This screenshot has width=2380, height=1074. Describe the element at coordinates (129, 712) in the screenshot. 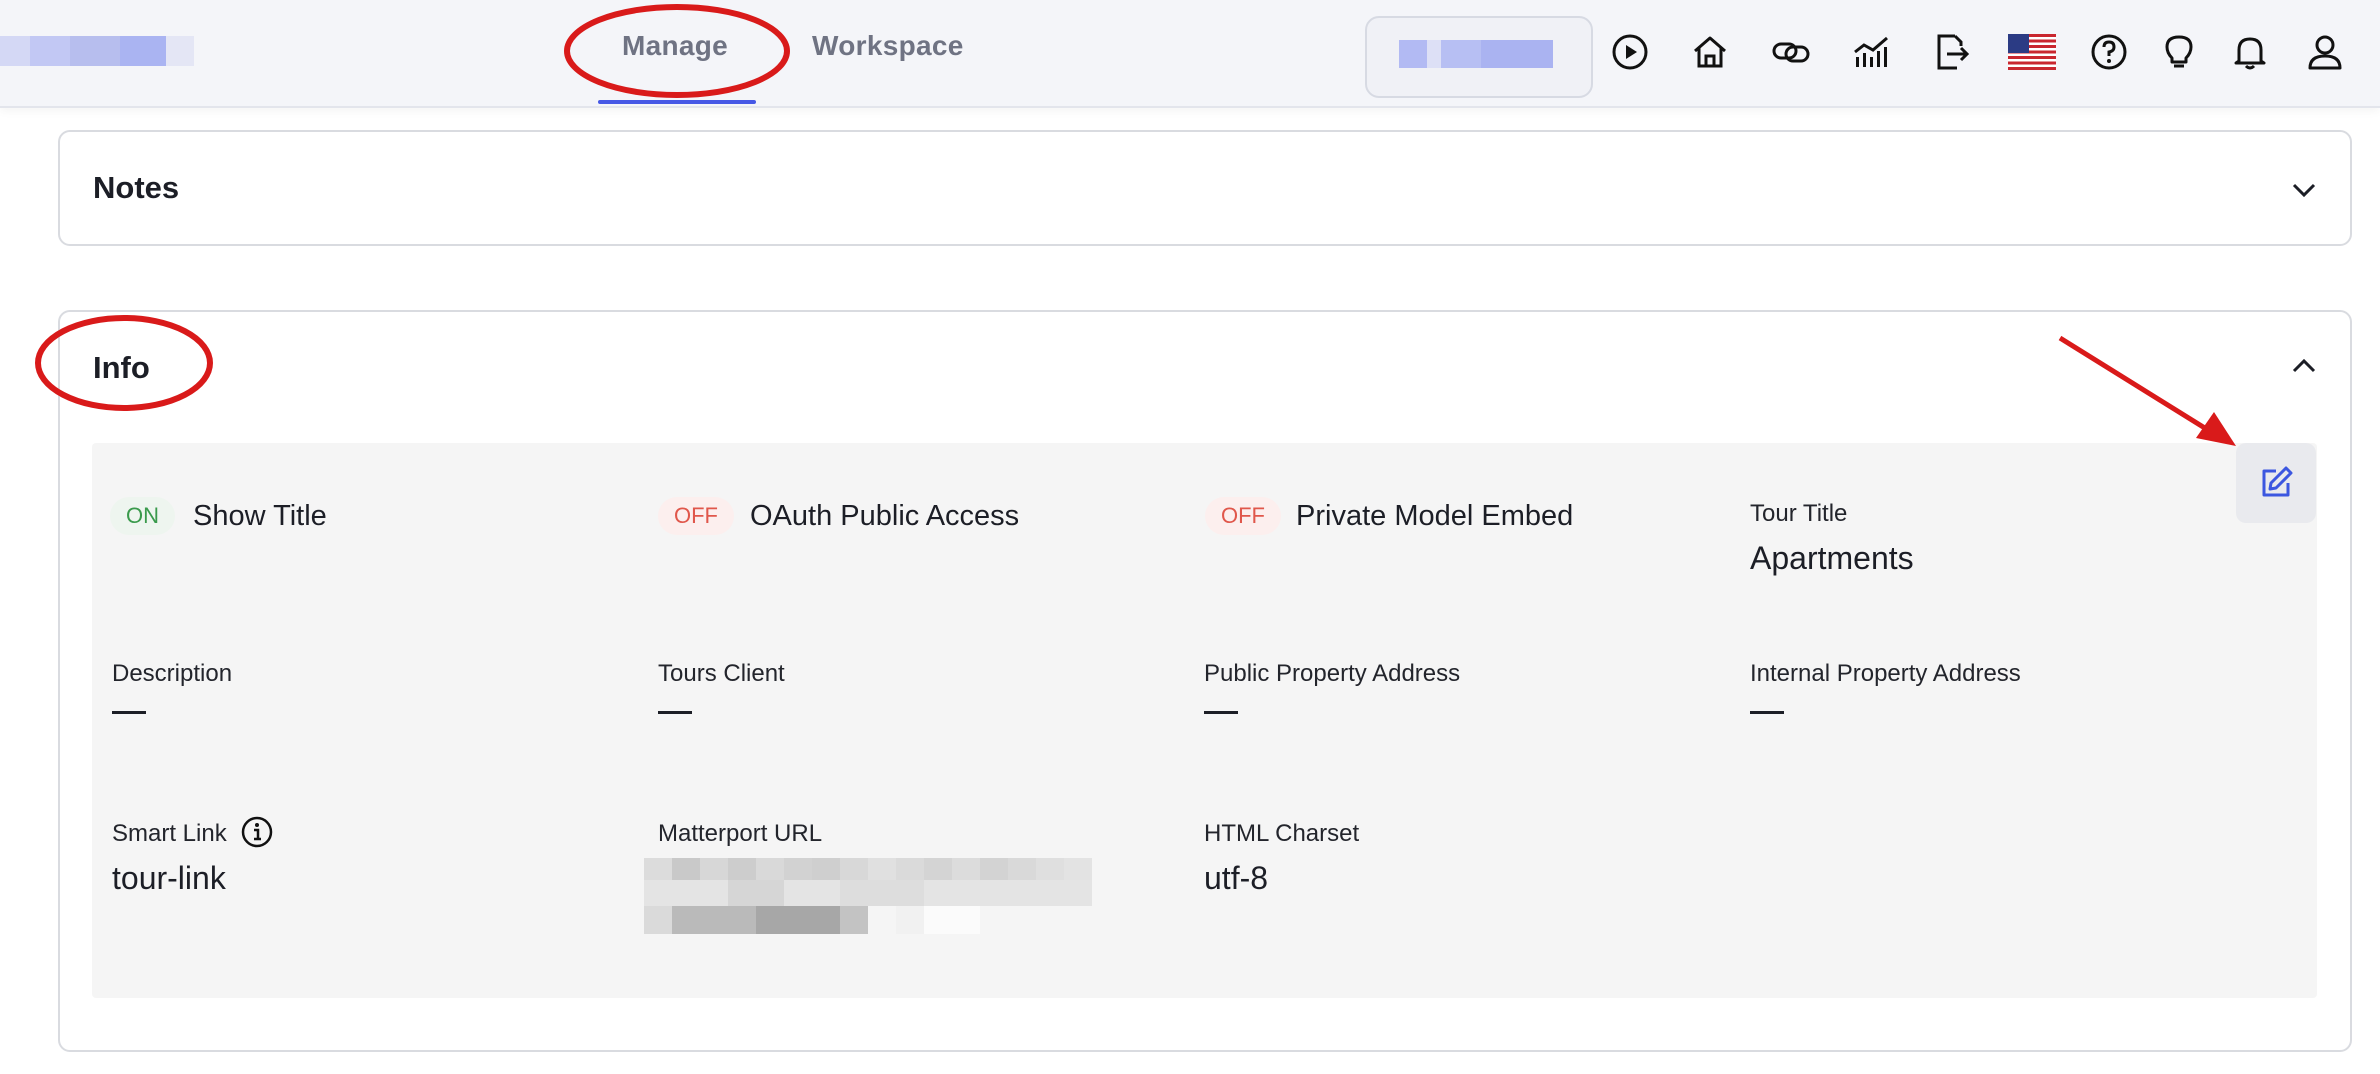

I see `description-empty-value` at that location.